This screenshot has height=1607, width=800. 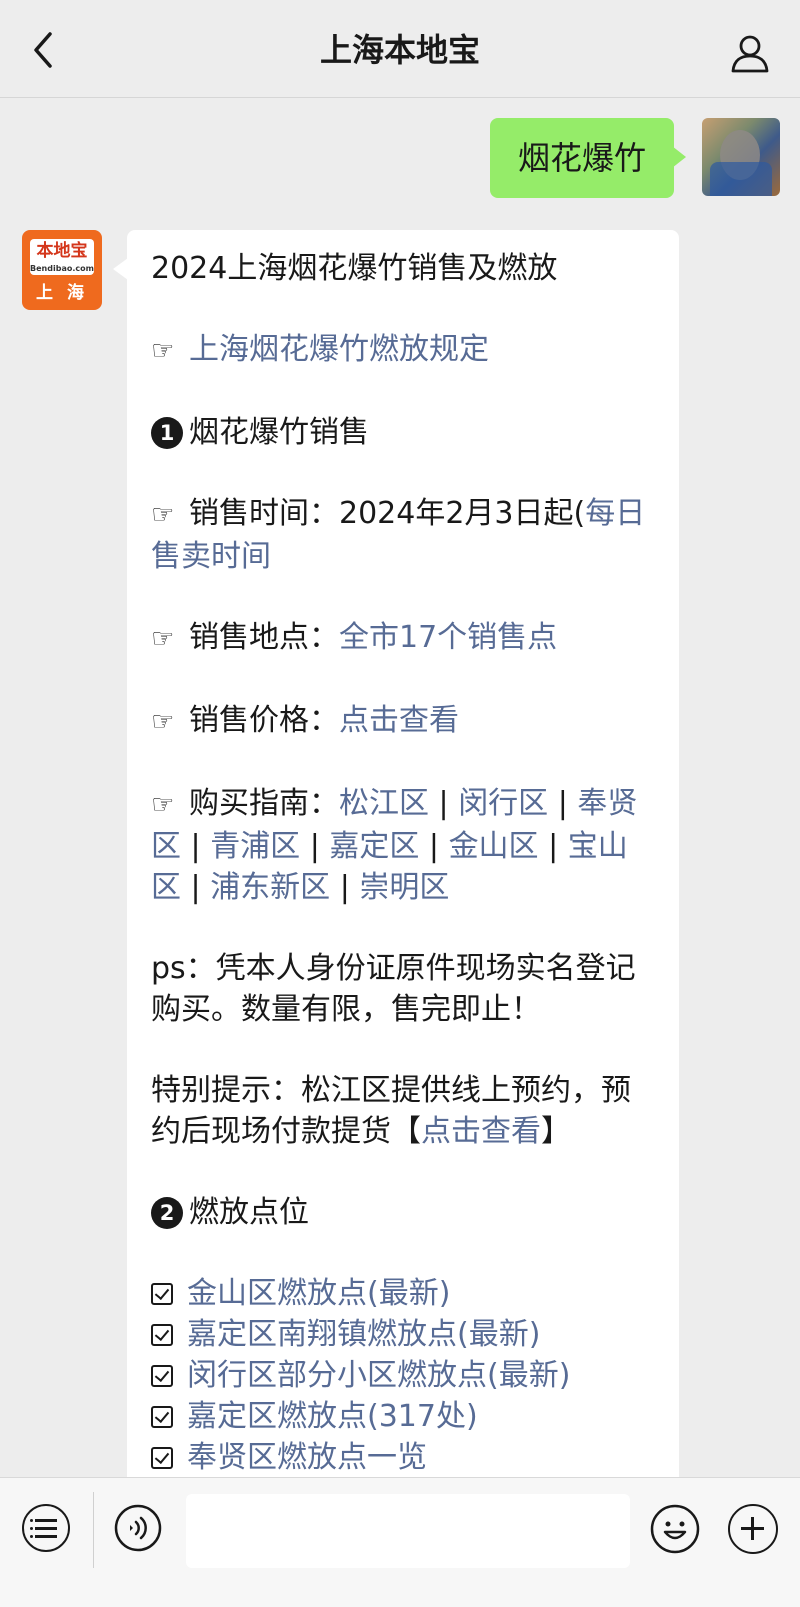 I want to click on section1-label: 烟花爆竹销售, so click(x=279, y=432).